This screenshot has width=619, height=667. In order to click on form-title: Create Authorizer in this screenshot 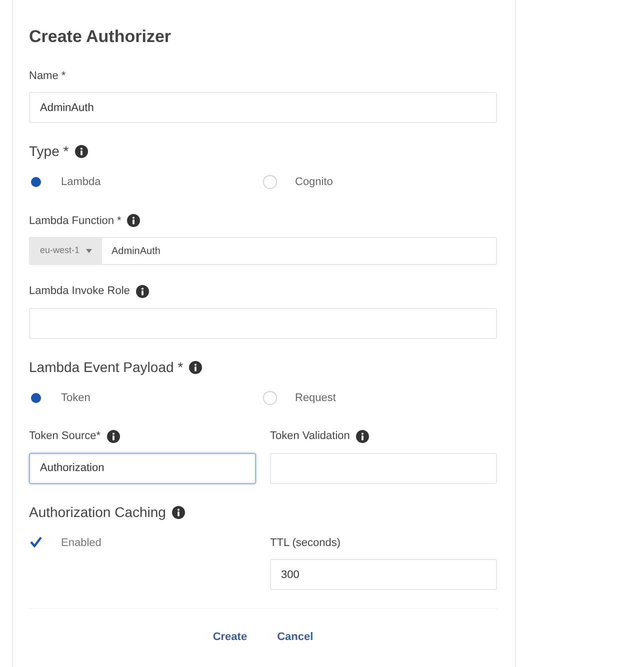, I will do `click(100, 37)`.